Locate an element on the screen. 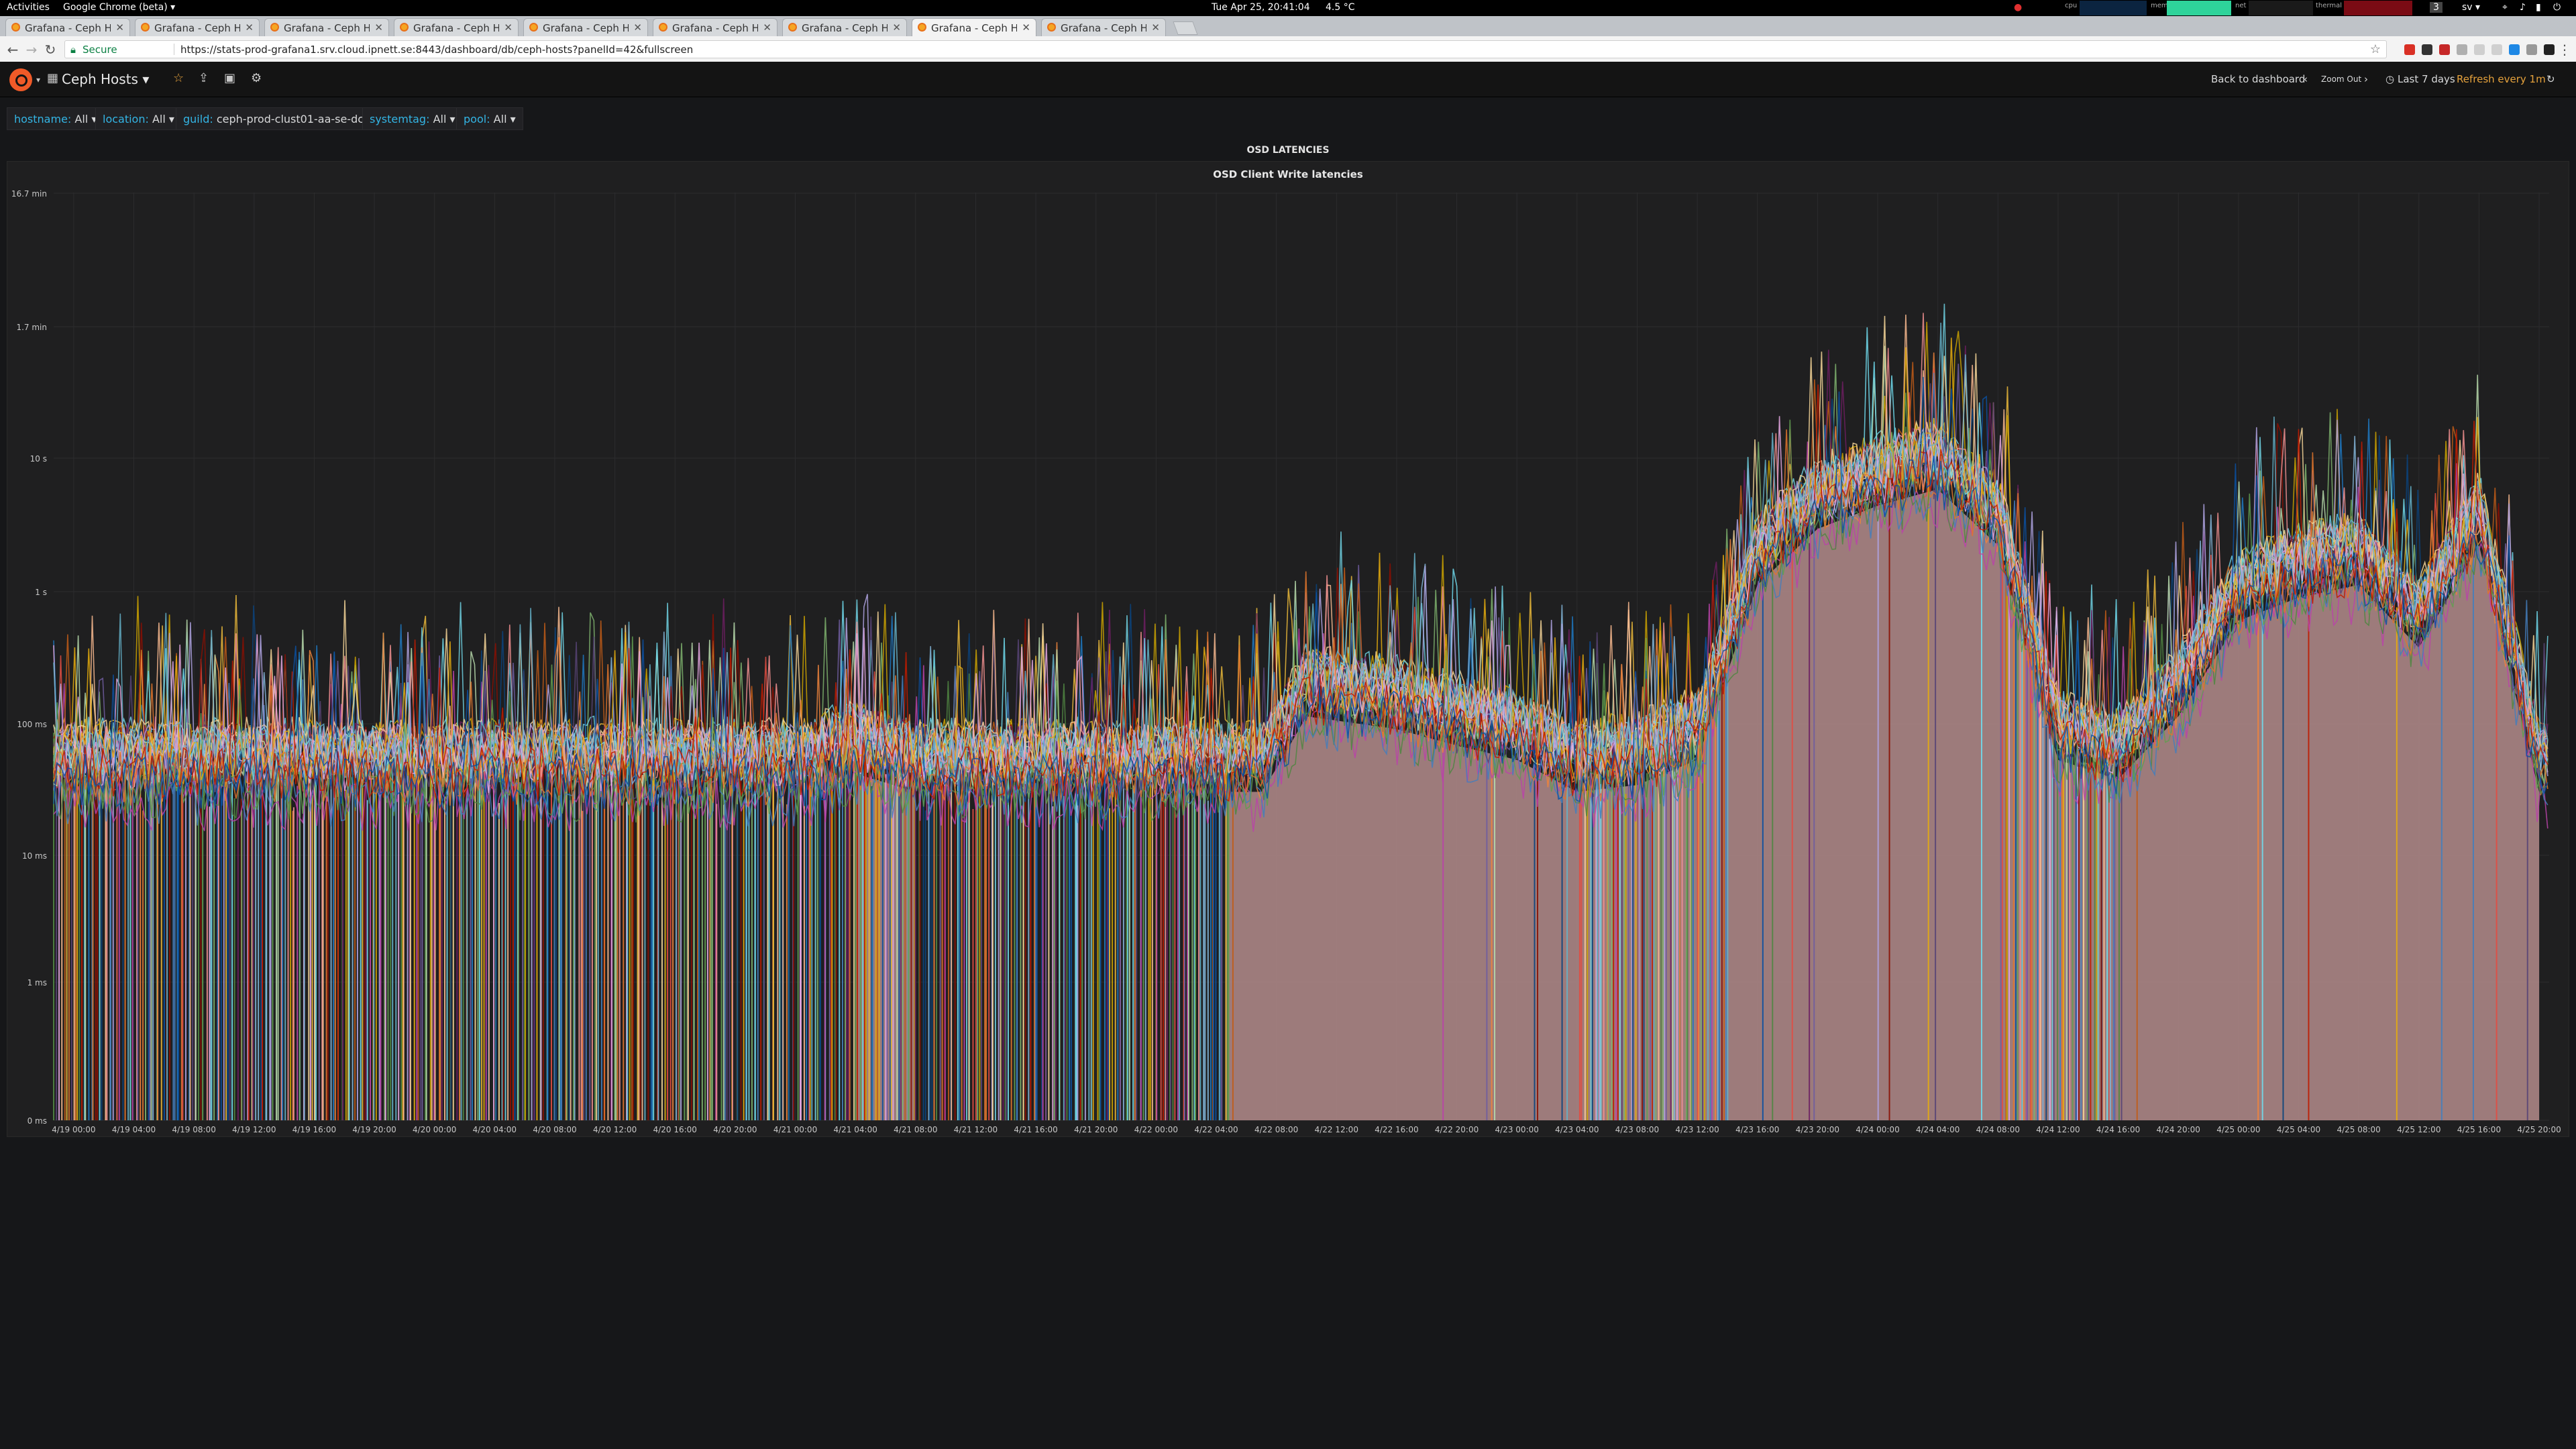 The width and height of the screenshot is (2576, 1449). x-tick-label: 4/20 16:00 is located at coordinates (675, 1129).